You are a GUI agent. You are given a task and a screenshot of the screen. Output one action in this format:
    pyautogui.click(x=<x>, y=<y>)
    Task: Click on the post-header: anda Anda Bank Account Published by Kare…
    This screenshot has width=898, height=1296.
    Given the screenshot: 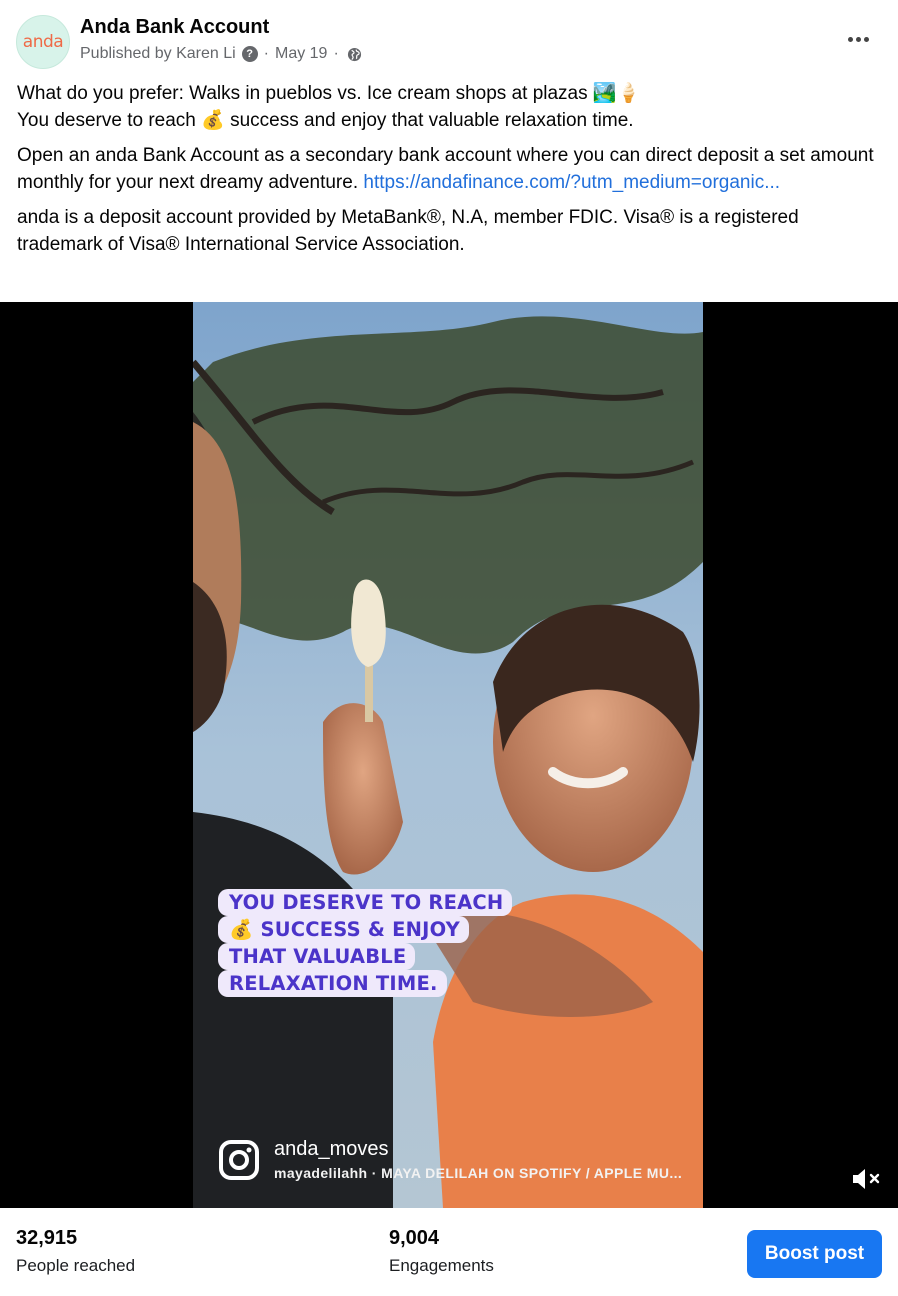 What is the action you would take?
    pyautogui.click(x=449, y=40)
    